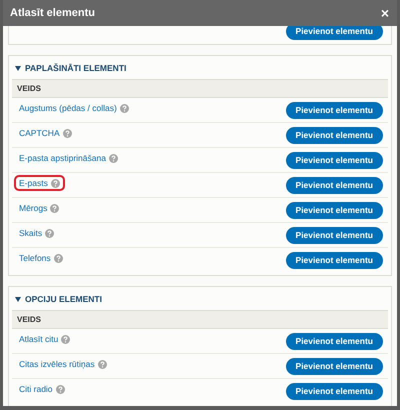 The height and width of the screenshot is (410, 400). I want to click on element-link: Mērogs, so click(33, 208).